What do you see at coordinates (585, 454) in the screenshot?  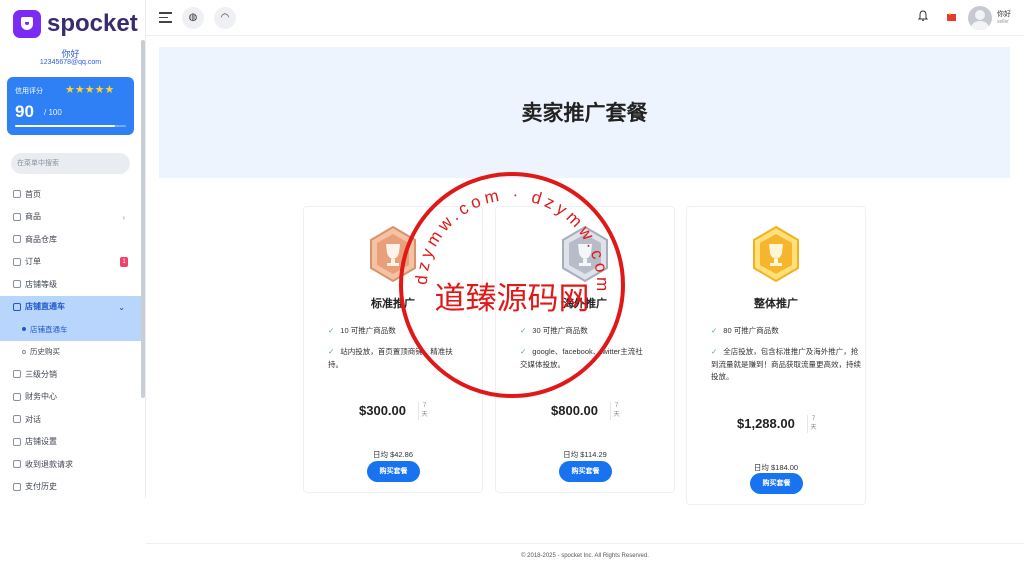 I see `plan-daily-price: 日均 $114.29` at bounding box center [585, 454].